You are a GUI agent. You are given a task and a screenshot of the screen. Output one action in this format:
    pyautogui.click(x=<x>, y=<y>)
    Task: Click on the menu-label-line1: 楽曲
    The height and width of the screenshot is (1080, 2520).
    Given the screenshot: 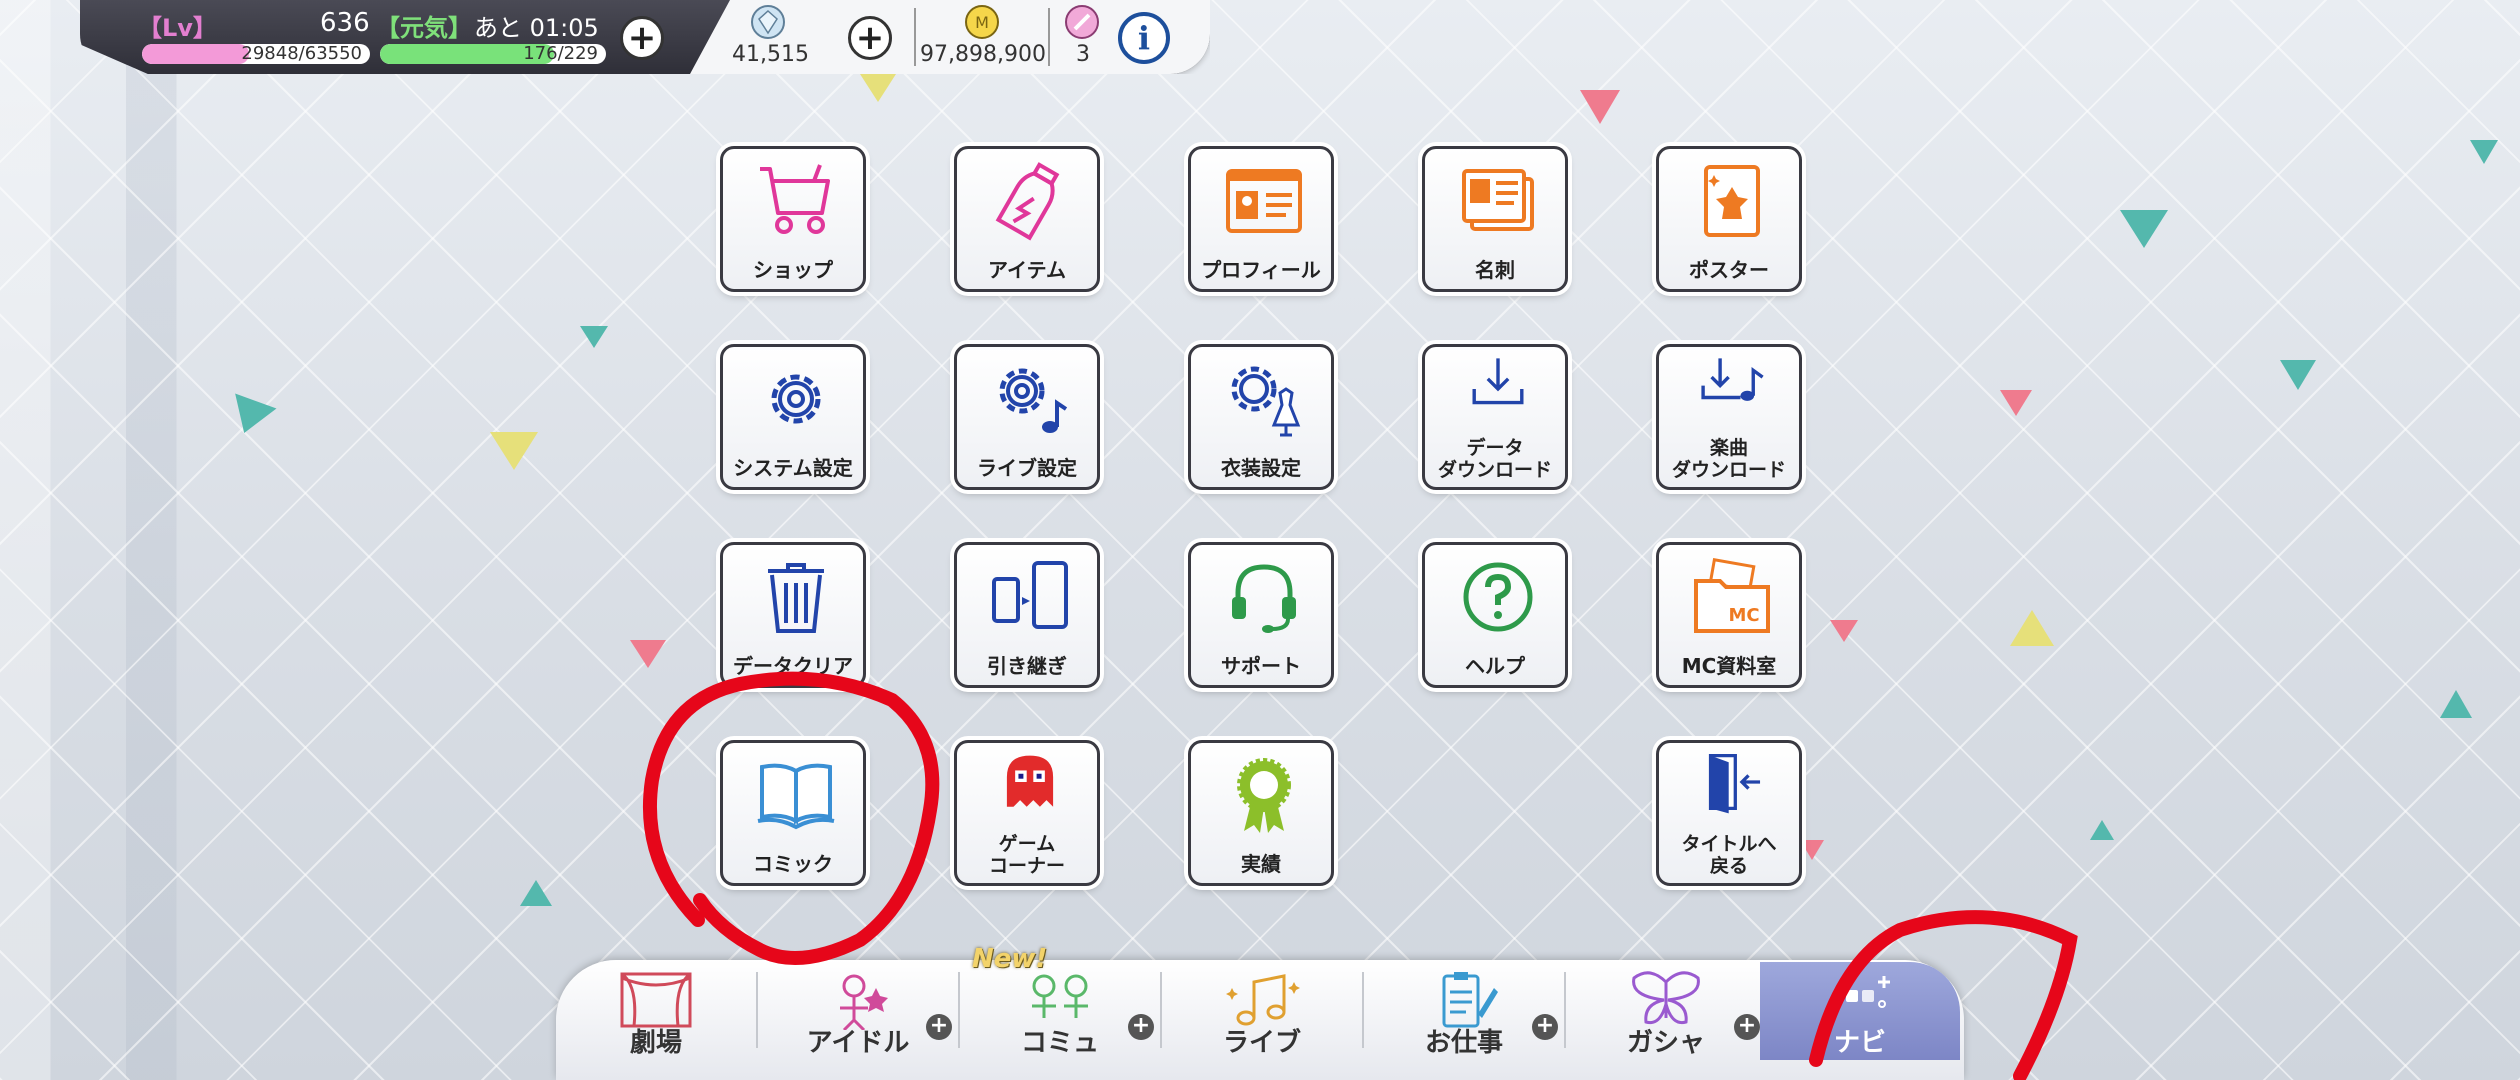 What is the action you would take?
    pyautogui.click(x=1728, y=448)
    